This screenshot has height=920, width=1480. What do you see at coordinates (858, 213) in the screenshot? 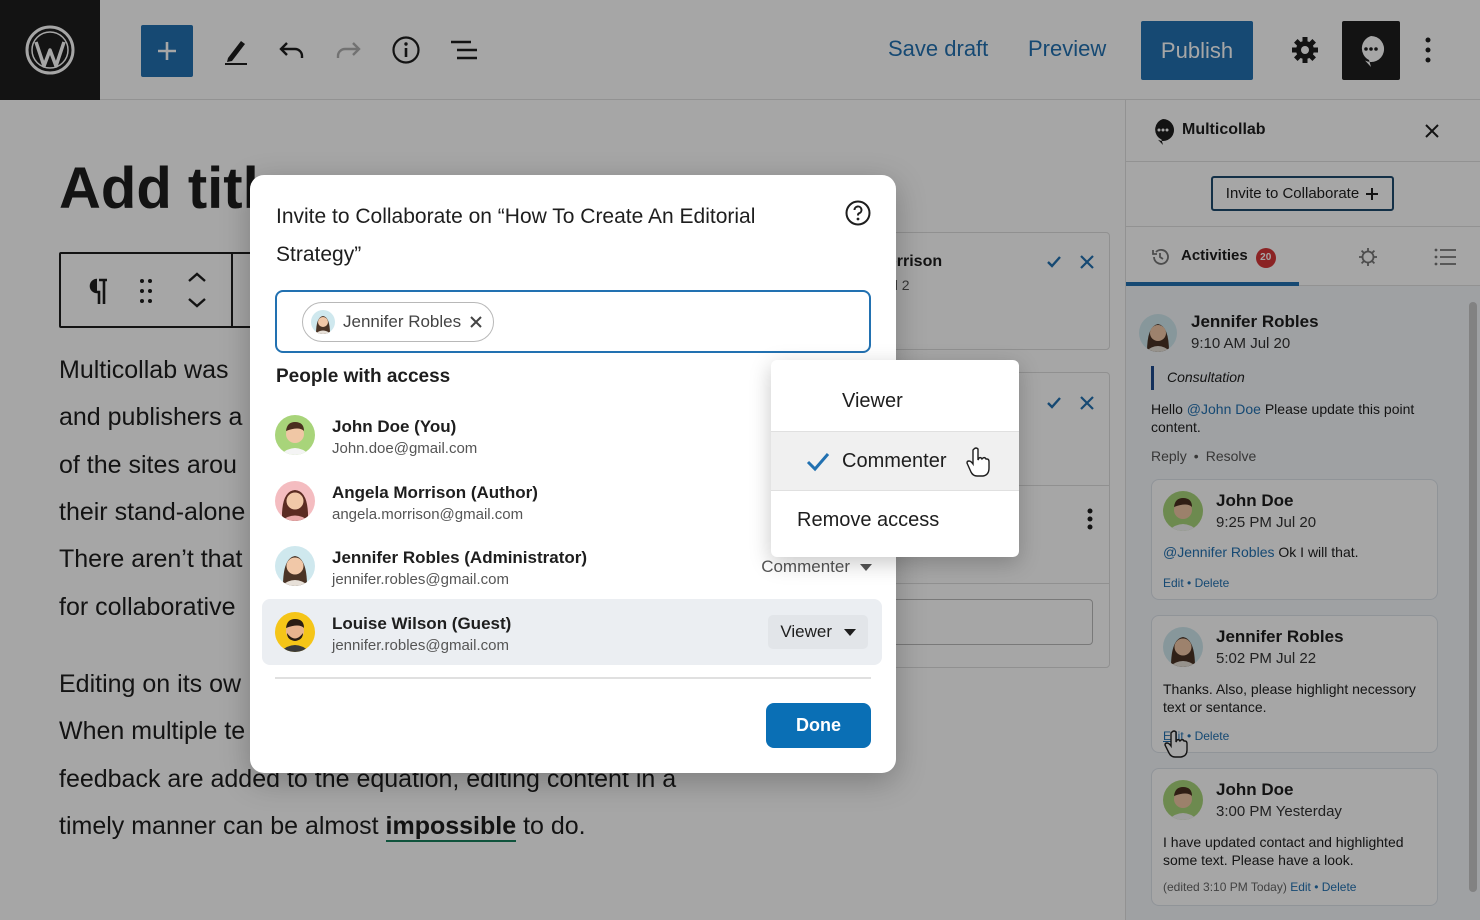
I see `help-icon` at bounding box center [858, 213].